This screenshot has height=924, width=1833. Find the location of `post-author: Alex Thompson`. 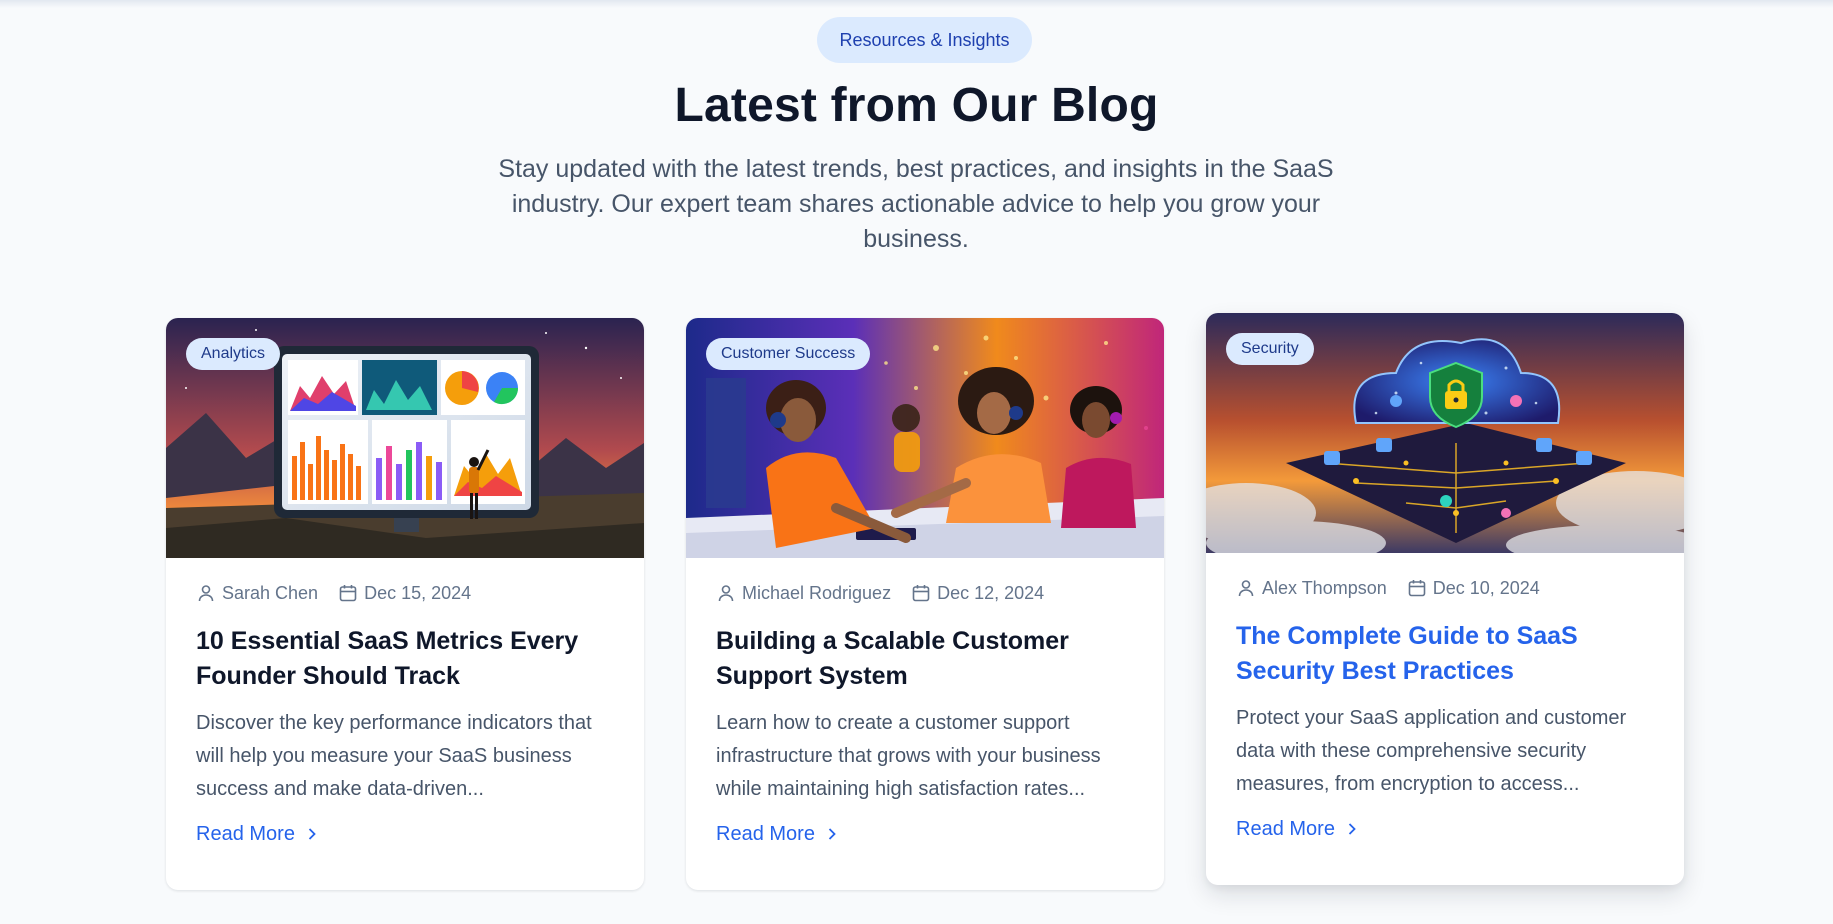

post-author: Alex Thompson is located at coordinates (1324, 587).